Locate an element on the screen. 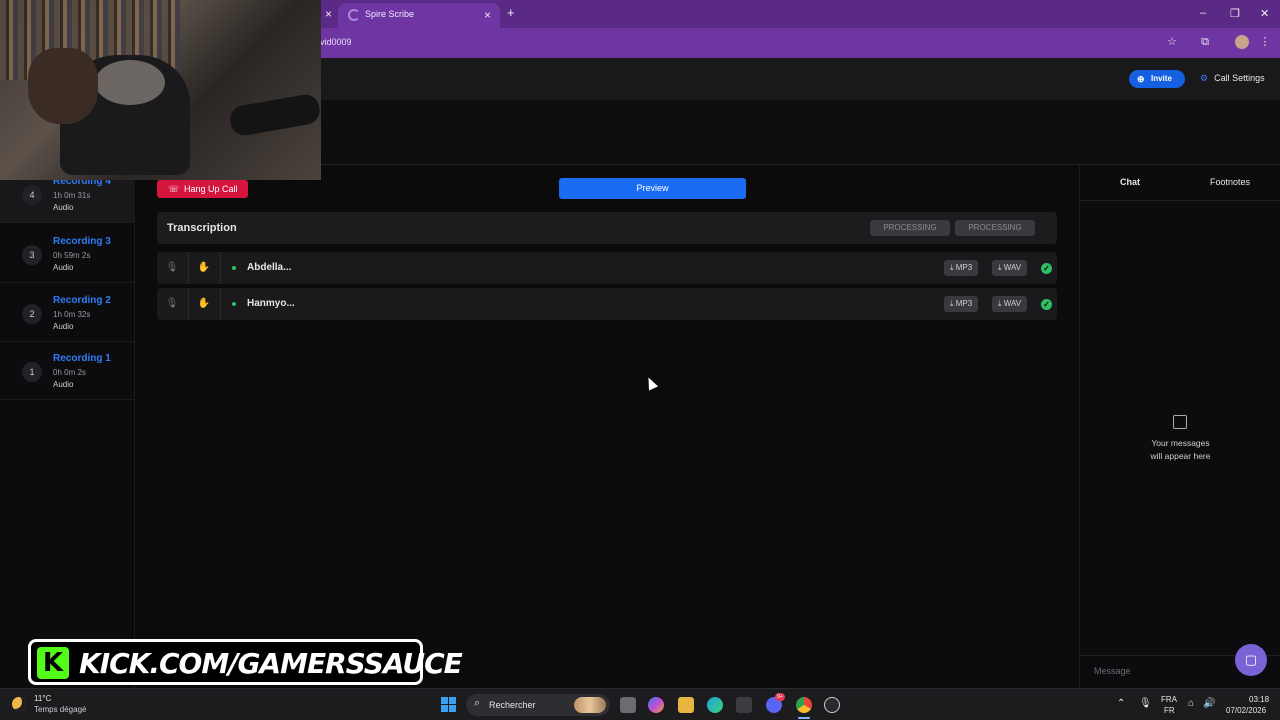  recording-item: 1 Recording 1 0h 0m 2s Audio is located at coordinates (67, 371).